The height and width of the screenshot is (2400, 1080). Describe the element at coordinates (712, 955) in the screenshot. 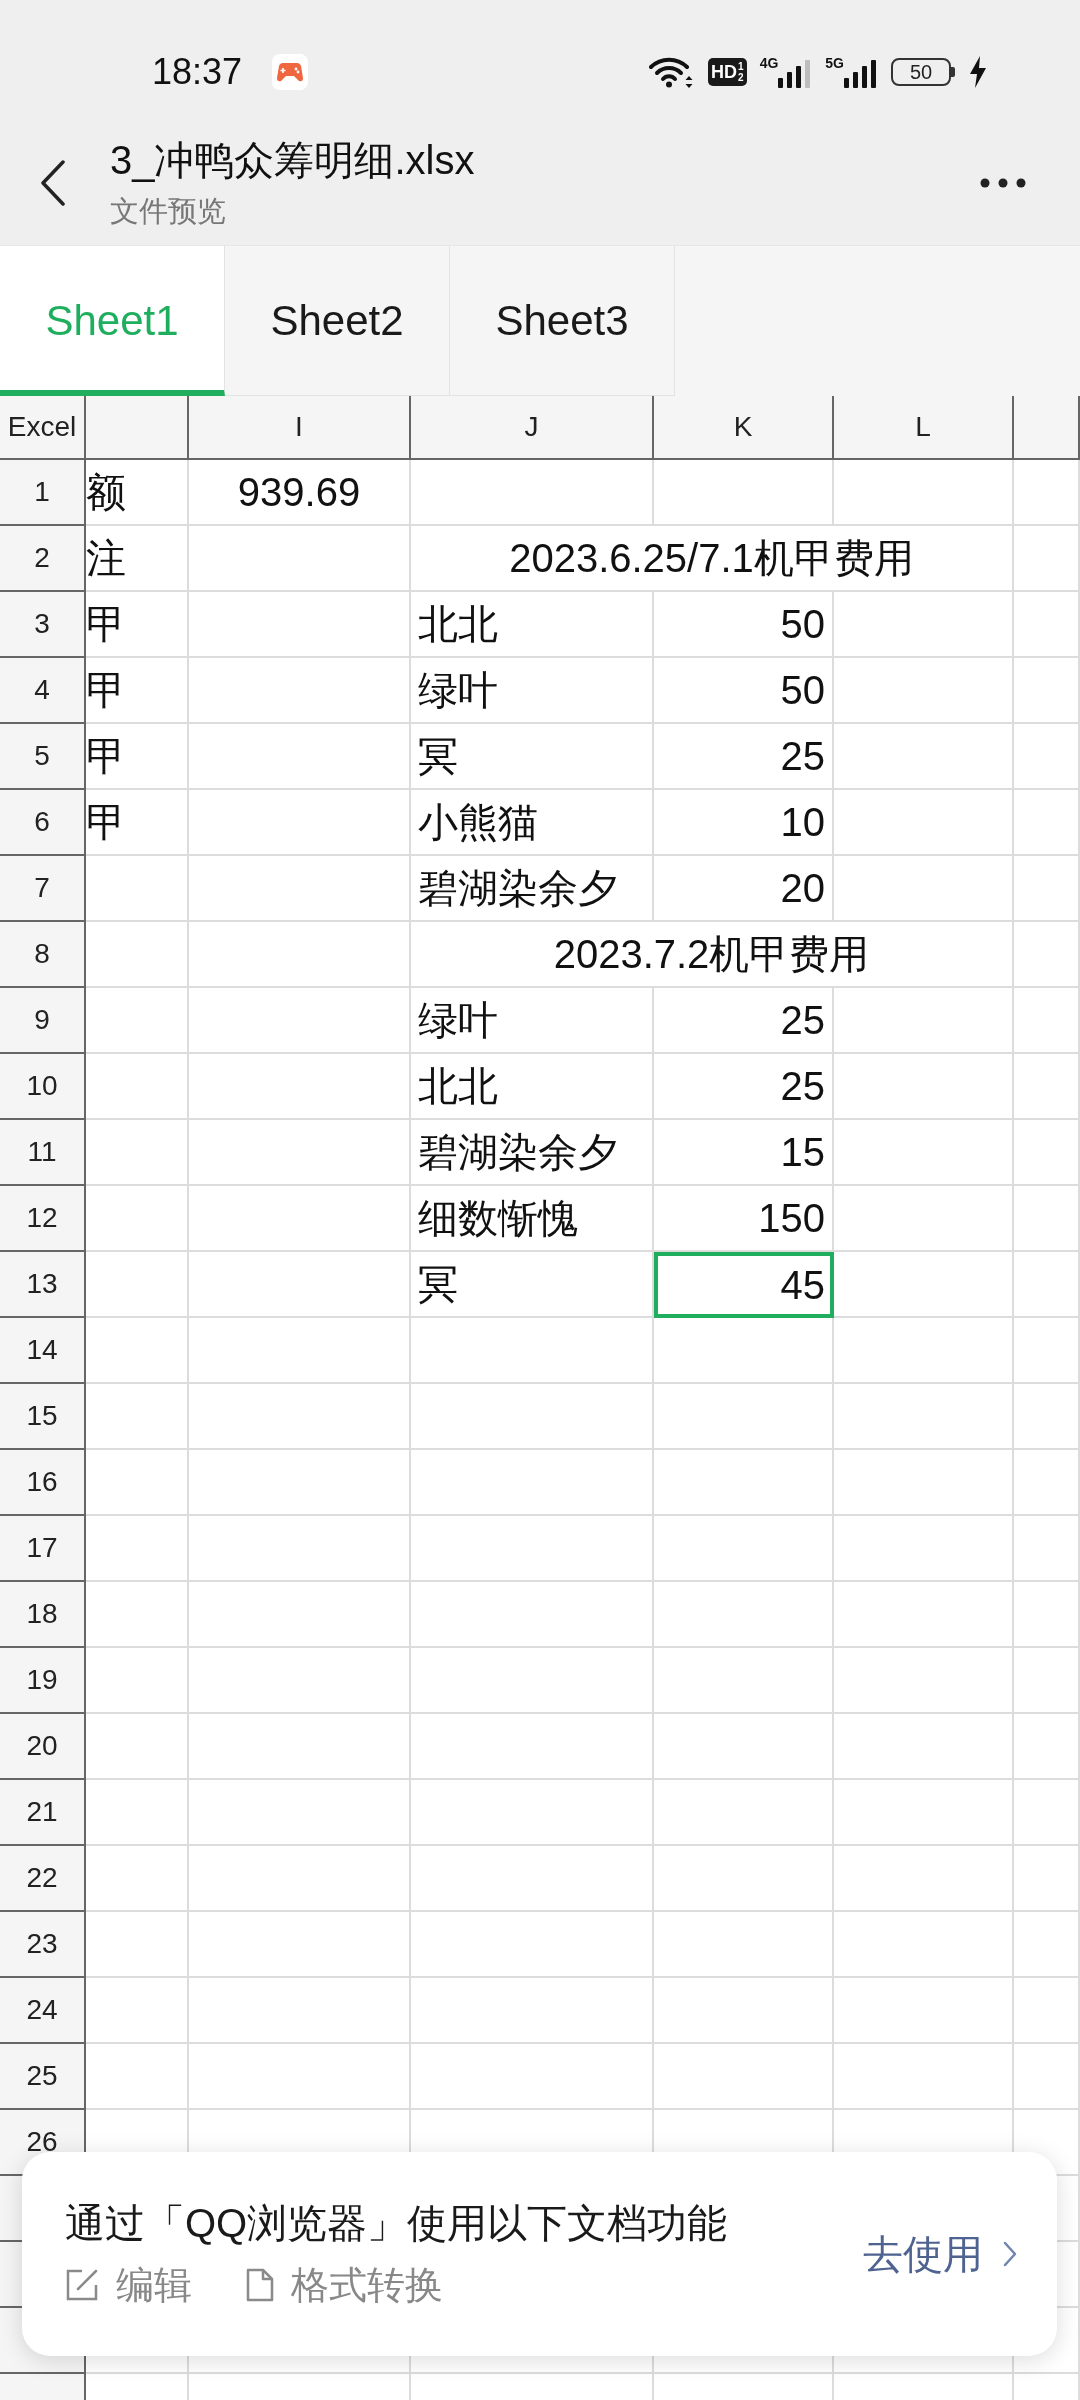

I see `table-cell: 2023.7.2机甲费用` at that location.